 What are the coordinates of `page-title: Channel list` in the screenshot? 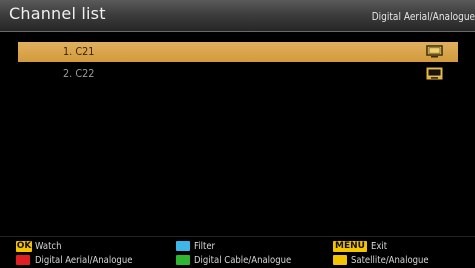 It's located at (57, 13).